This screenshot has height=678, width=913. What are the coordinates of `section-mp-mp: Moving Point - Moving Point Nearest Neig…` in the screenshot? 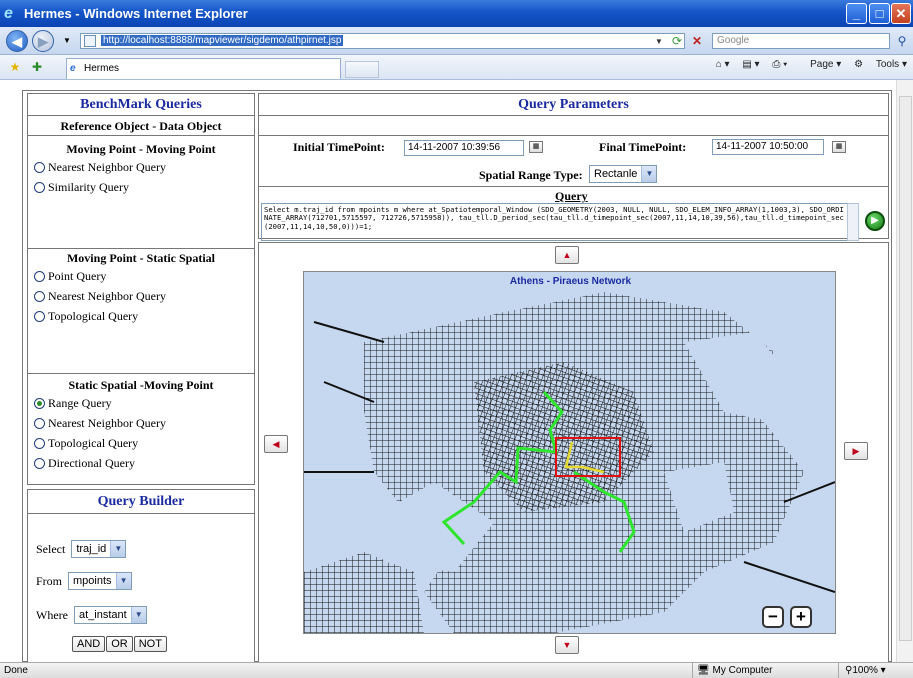 It's located at (141, 195).